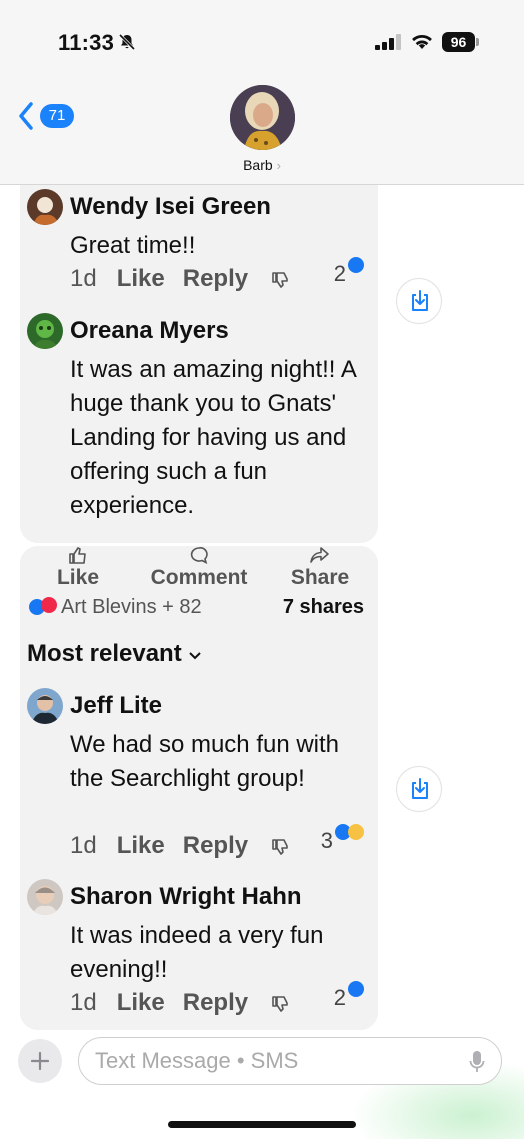 This screenshot has width=524, height=1139. I want to click on battery-indicator: 96, so click(461, 42).